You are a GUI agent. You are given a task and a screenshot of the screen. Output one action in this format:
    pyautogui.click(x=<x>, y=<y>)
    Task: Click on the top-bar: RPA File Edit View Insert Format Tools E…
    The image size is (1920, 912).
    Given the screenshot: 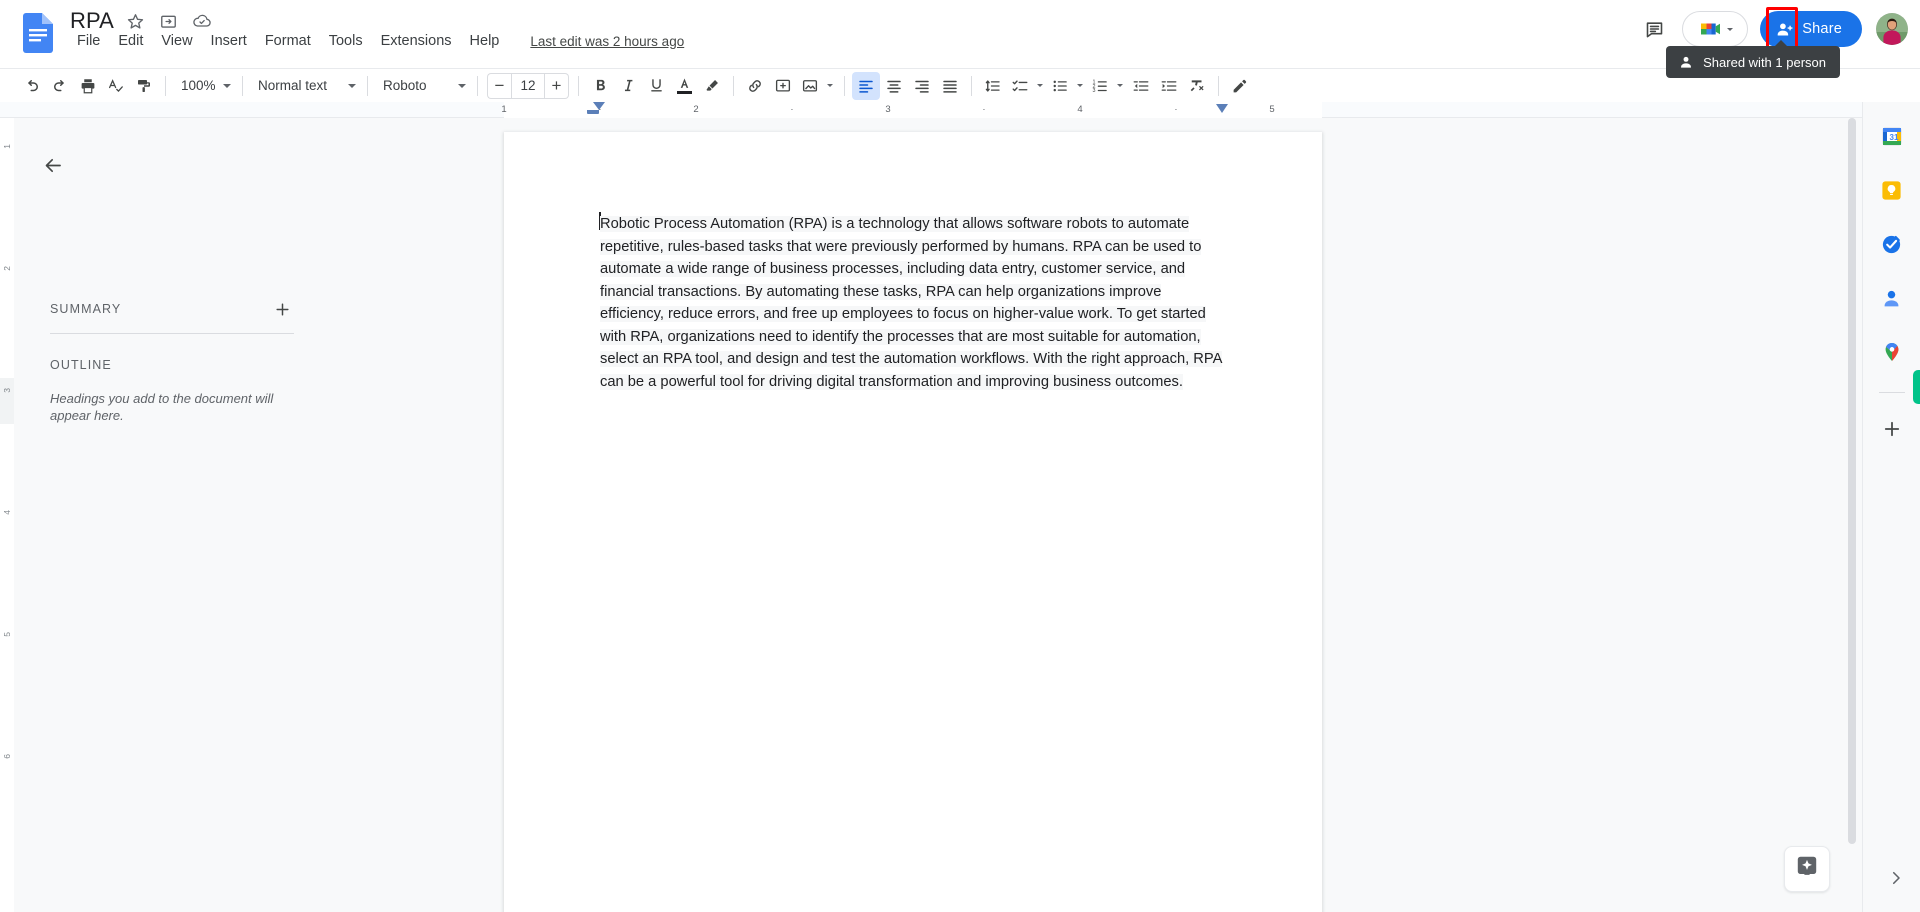 What is the action you would take?
    pyautogui.click(x=960, y=39)
    